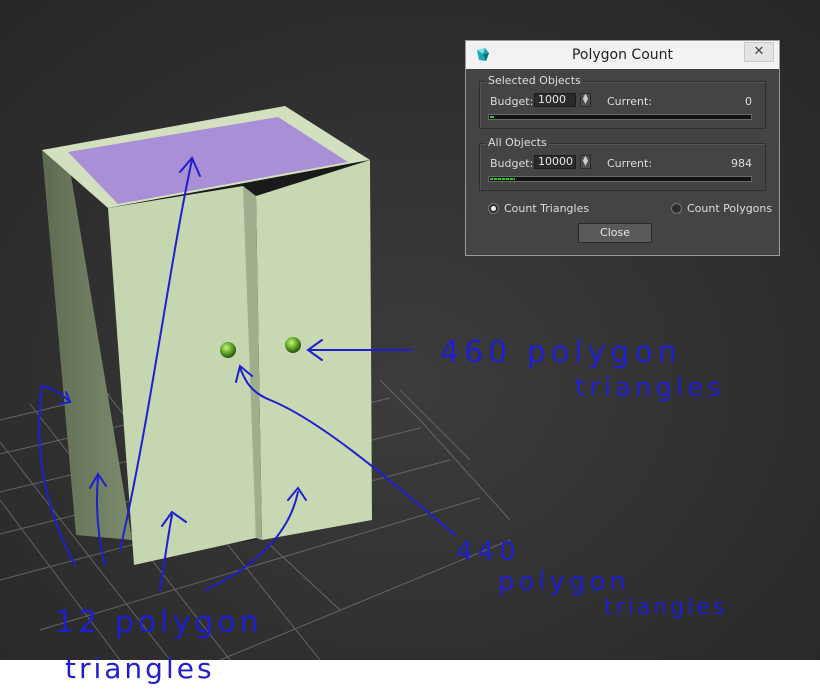  Describe the element at coordinates (517, 142) in the screenshot. I see `all-objects-title: All Objects` at that location.